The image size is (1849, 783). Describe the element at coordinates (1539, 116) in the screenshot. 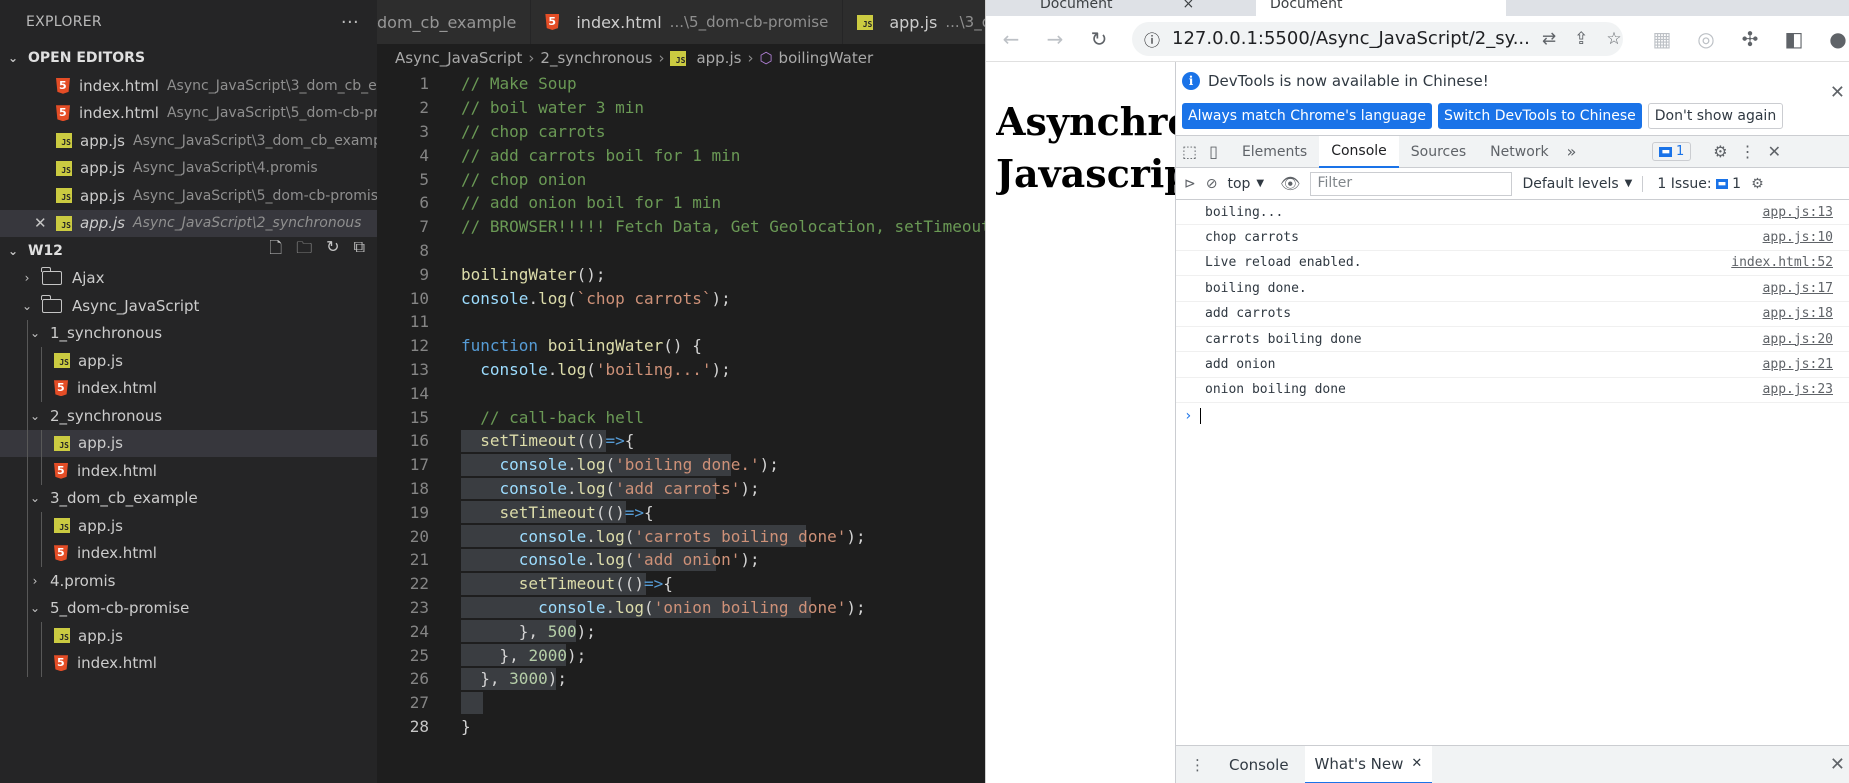

I see `switch-to-chinese-button: Switch DevTools to Chinese` at that location.